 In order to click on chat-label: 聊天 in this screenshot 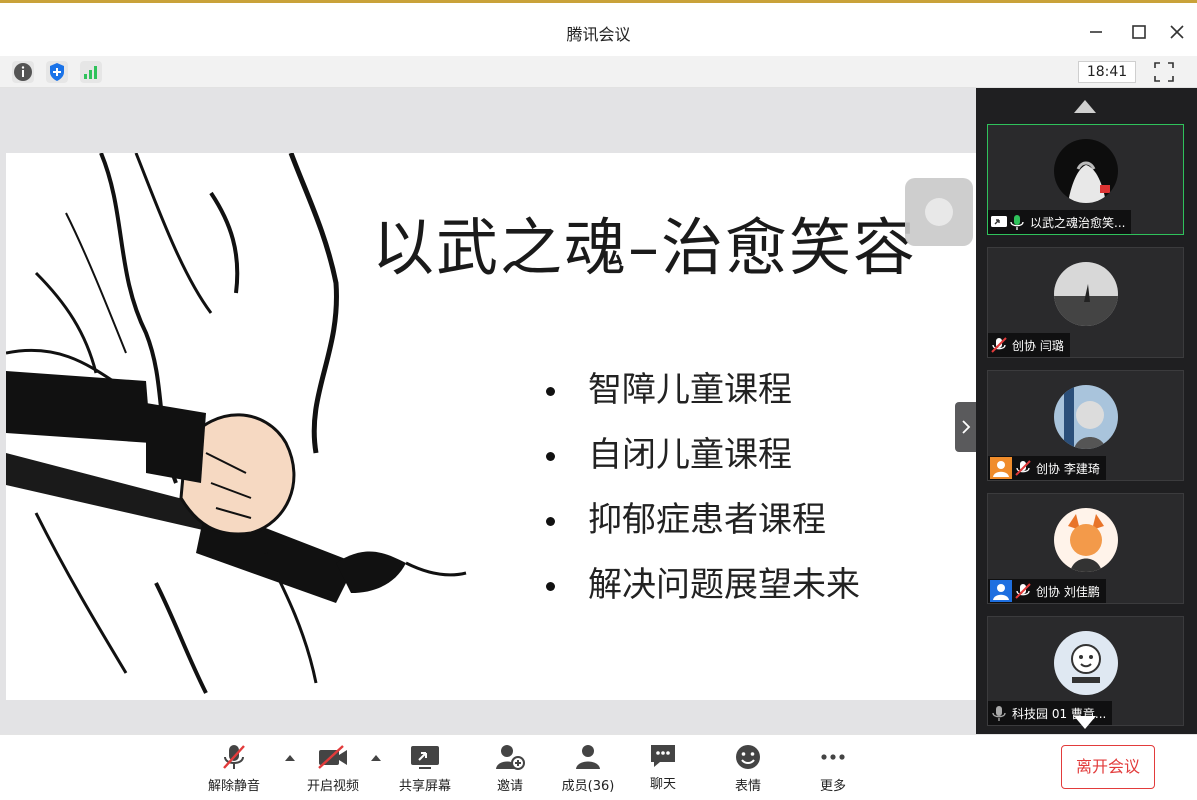, I will do `click(662, 784)`.